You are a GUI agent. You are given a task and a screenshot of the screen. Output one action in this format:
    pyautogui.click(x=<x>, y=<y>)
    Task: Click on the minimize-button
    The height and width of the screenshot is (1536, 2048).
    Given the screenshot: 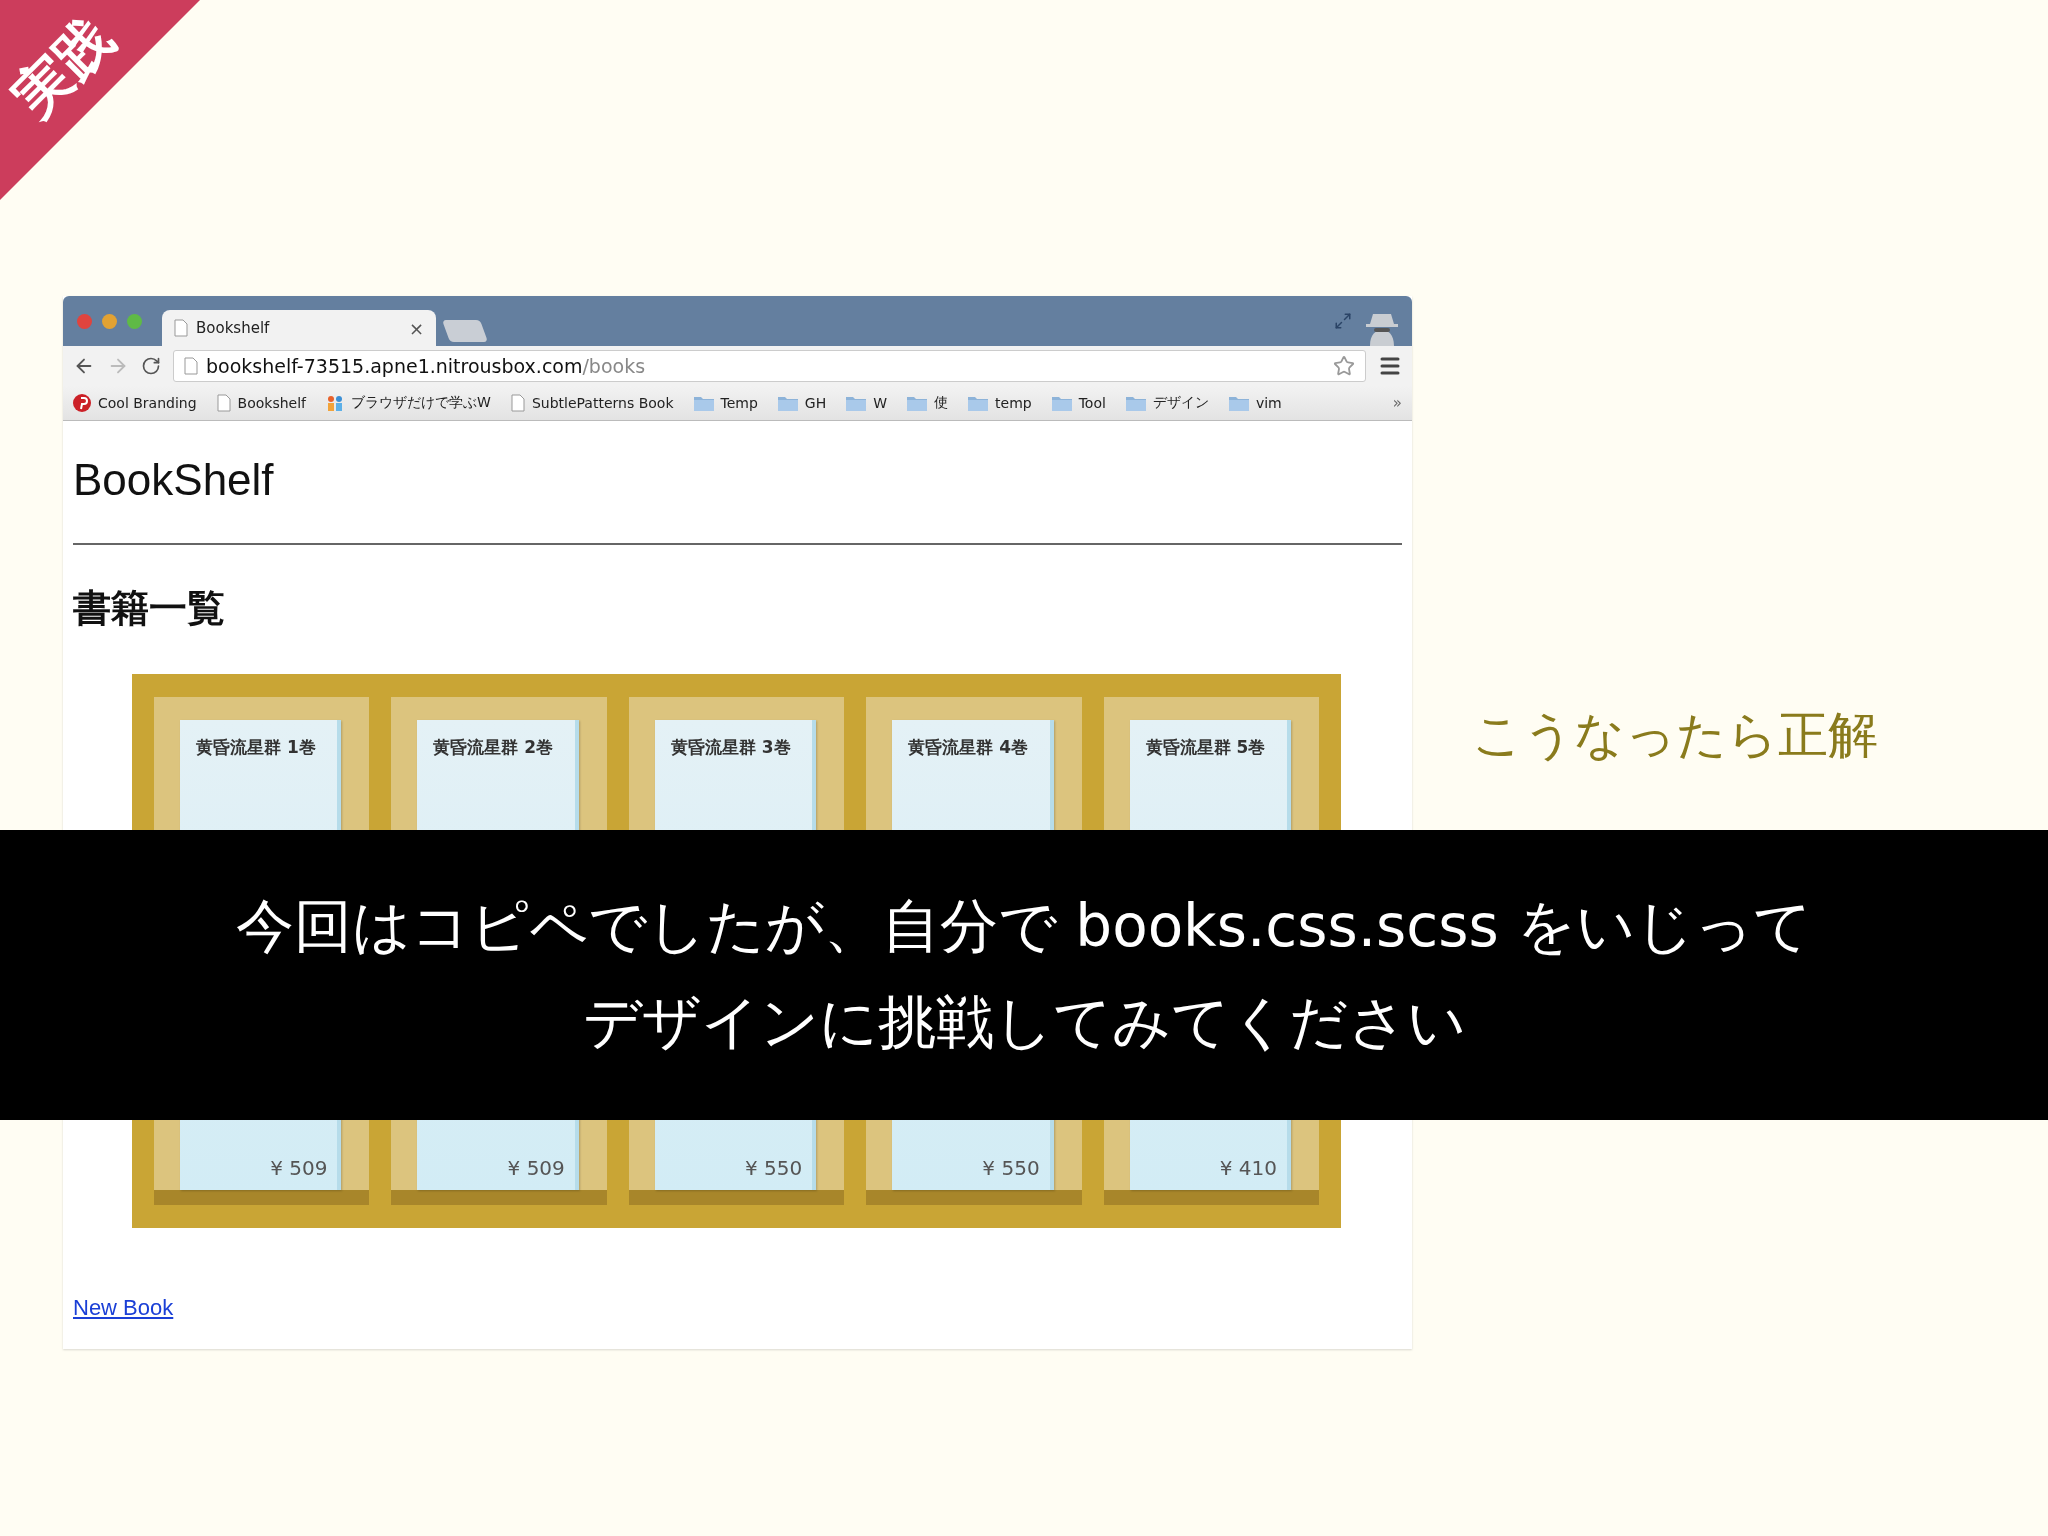 What is the action you would take?
    pyautogui.click(x=109, y=321)
    